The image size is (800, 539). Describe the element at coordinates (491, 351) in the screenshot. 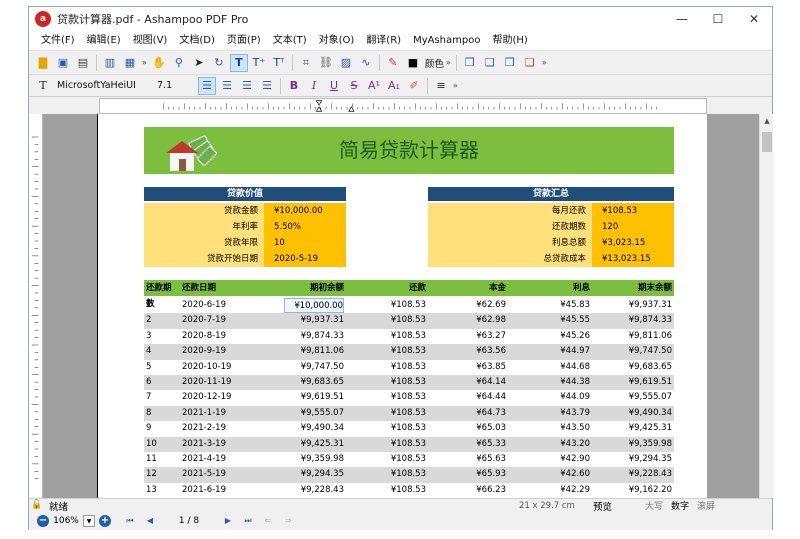

I see `table-cell: ¥63.56` at that location.